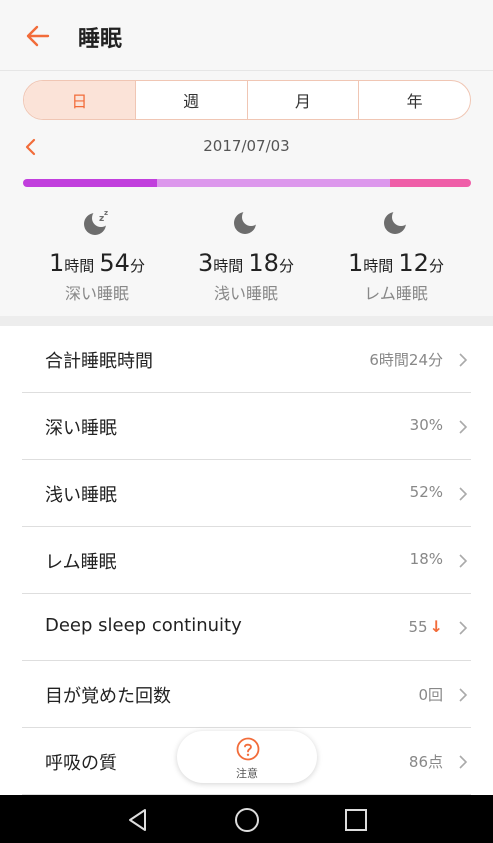 Image resolution: width=493 pixels, height=843 pixels. Describe the element at coordinates (246, 493) in the screenshot. I see `list-item-light-sleep: 浅い睡眠 52%` at that location.